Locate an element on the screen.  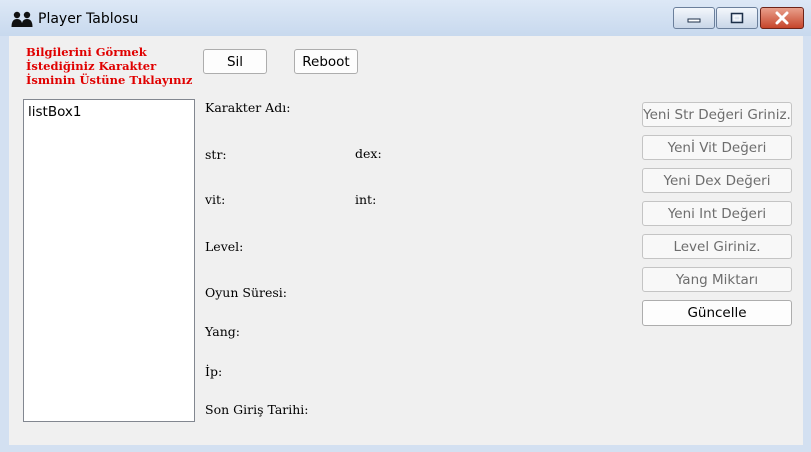
window-bottom-border is located at coordinates (406, 448).